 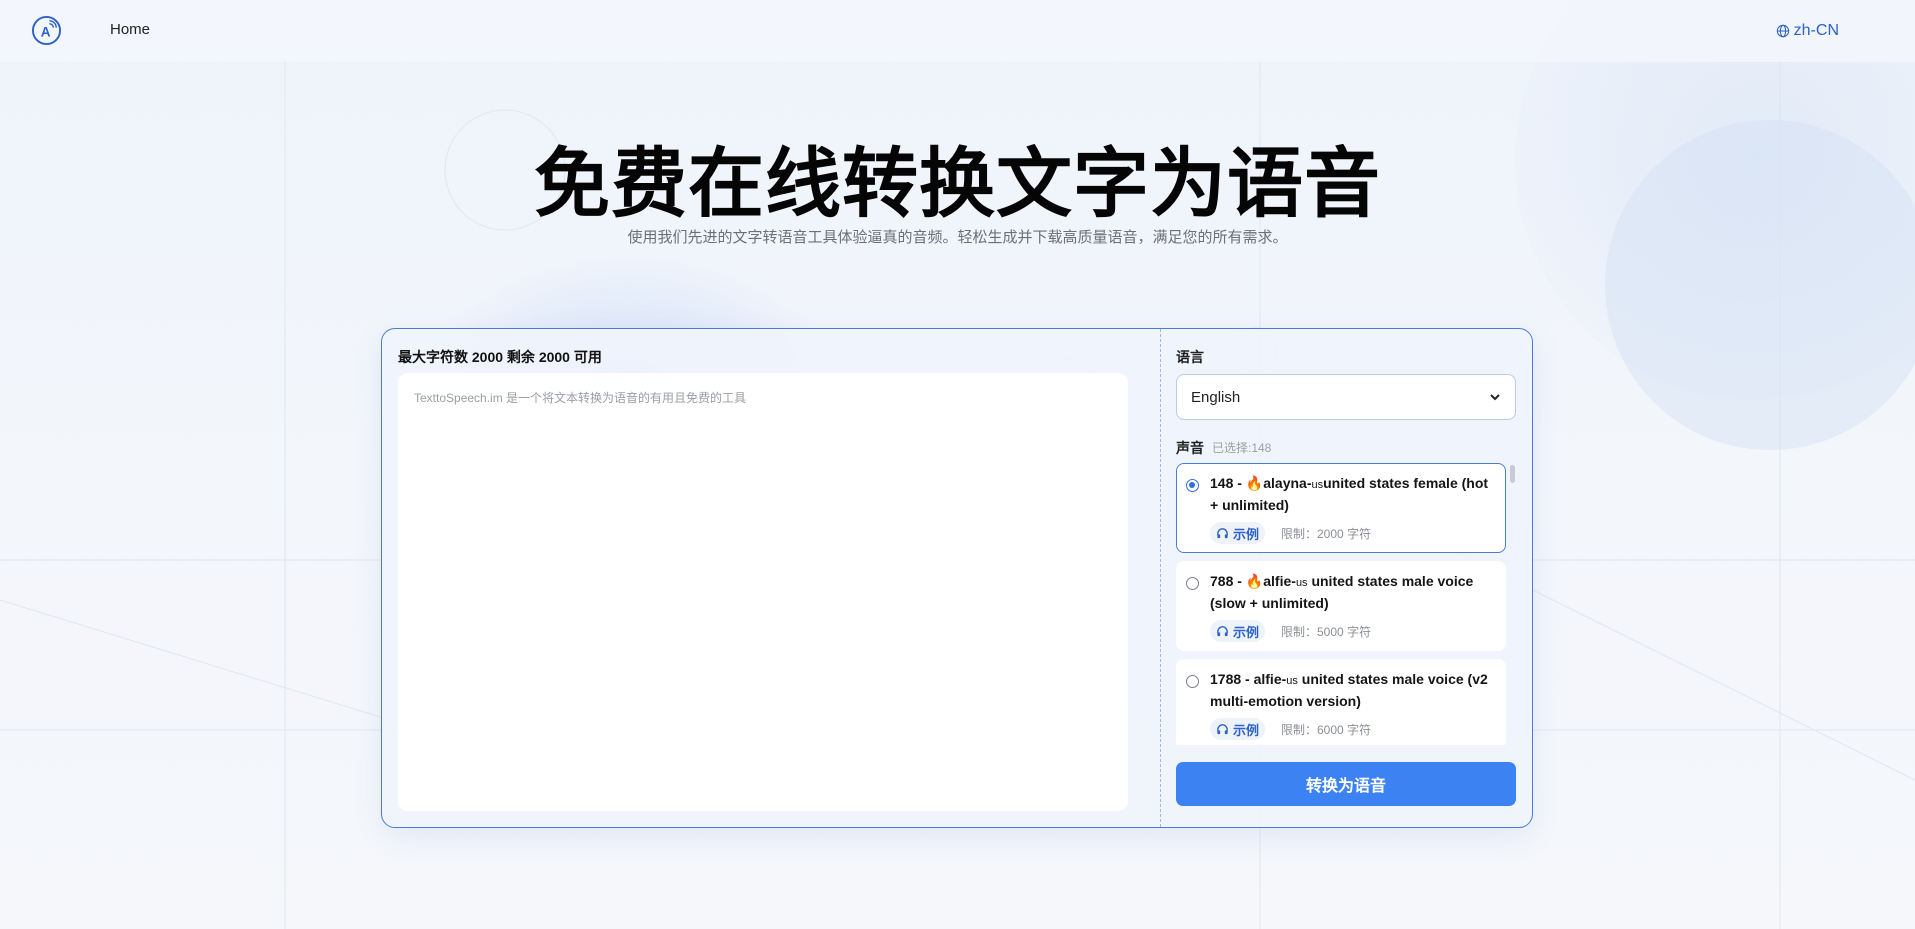 What do you see at coordinates (1512, 474) in the screenshot?
I see `scrollbar-thumb` at bounding box center [1512, 474].